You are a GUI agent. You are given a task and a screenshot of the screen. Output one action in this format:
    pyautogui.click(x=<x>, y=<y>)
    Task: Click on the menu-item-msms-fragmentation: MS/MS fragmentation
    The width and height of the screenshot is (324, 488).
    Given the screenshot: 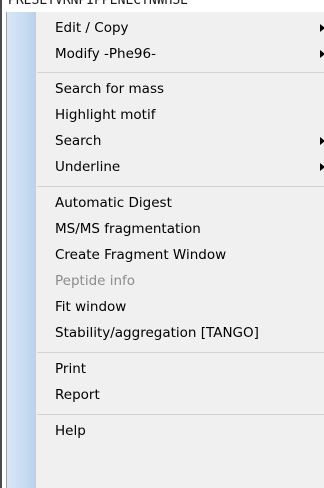 What is the action you would take?
    pyautogui.click(x=179, y=229)
    